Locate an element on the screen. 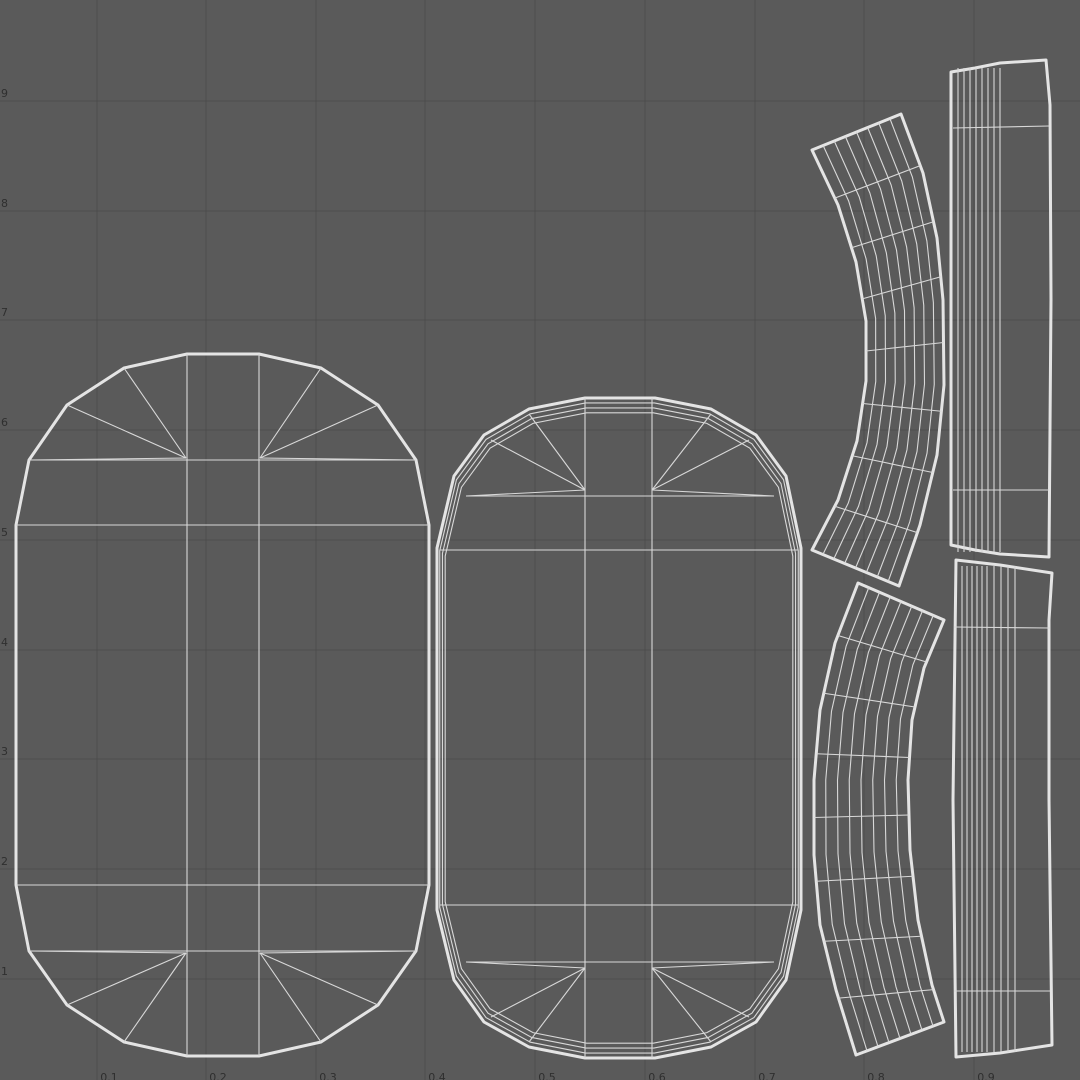  uv-shell-curved-strip-upper is located at coordinates (878, 350).